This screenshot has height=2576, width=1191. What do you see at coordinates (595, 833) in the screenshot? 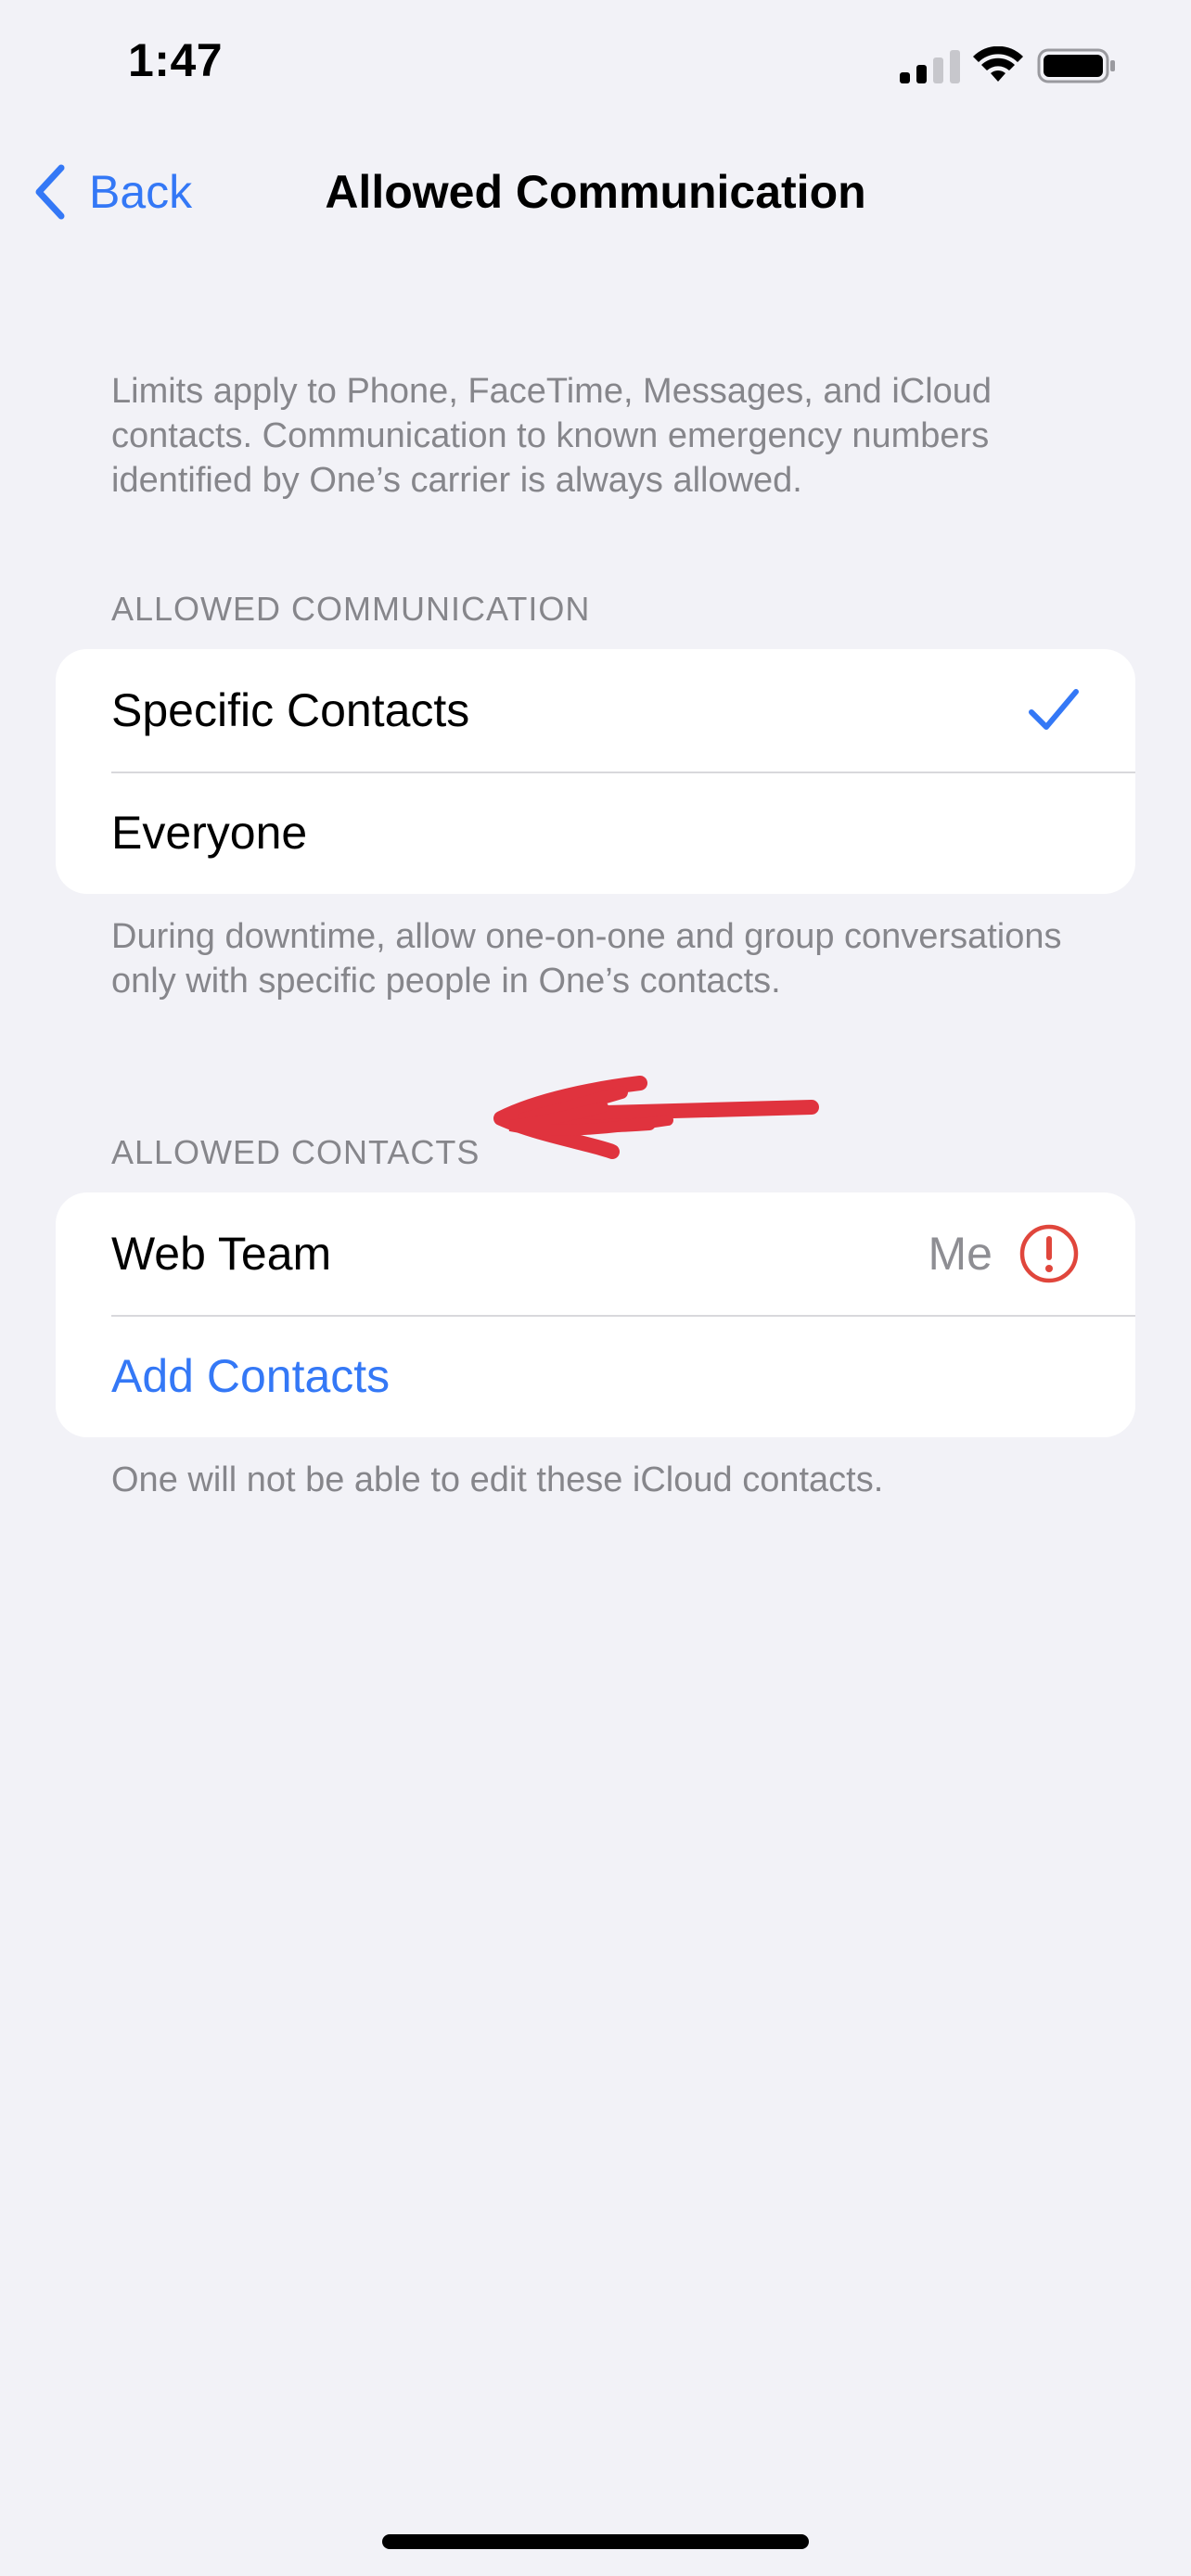
I see `option-everyone: Everyone` at bounding box center [595, 833].